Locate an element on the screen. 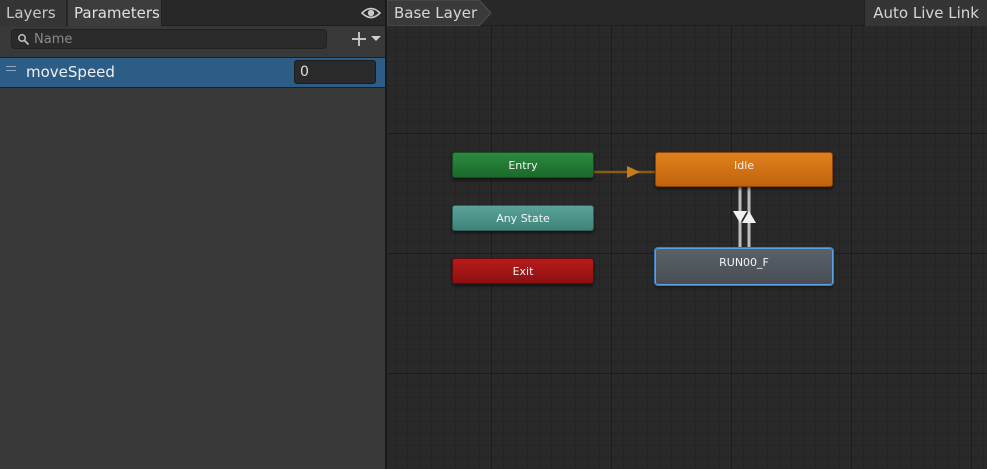 This screenshot has width=987, height=469. triangle-down-icon is located at coordinates (376, 38).